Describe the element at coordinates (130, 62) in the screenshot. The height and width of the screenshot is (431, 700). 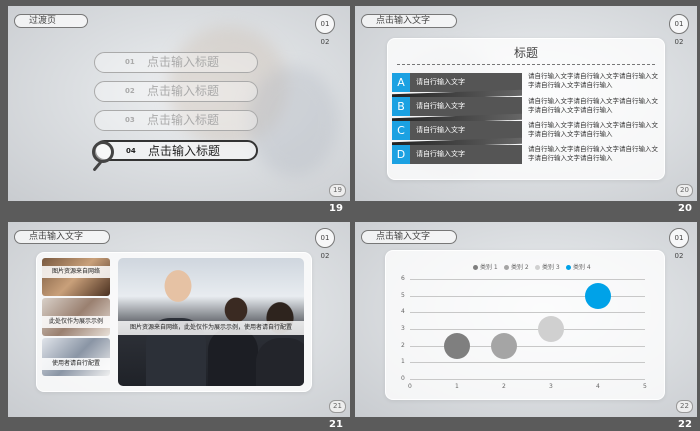
I see `toc-number: 01` at that location.